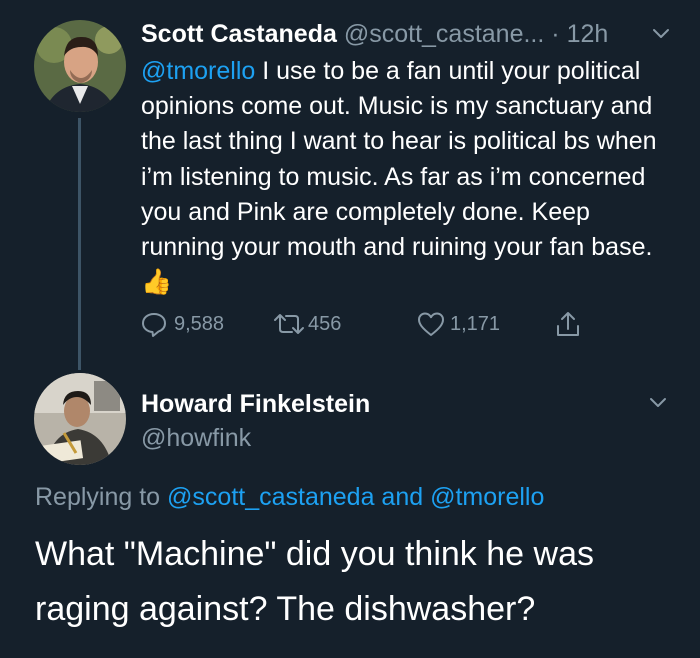  What do you see at coordinates (80, 419) in the screenshot?
I see `avatar-howard` at bounding box center [80, 419].